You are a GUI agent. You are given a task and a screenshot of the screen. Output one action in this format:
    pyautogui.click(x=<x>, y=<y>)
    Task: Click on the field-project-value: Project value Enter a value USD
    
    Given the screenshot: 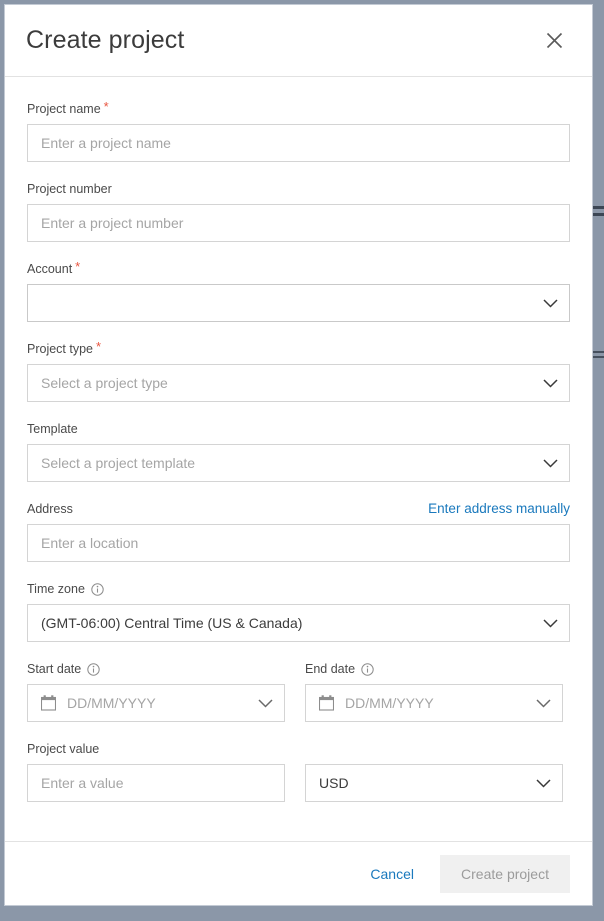 What is the action you would take?
    pyautogui.click(x=298, y=771)
    